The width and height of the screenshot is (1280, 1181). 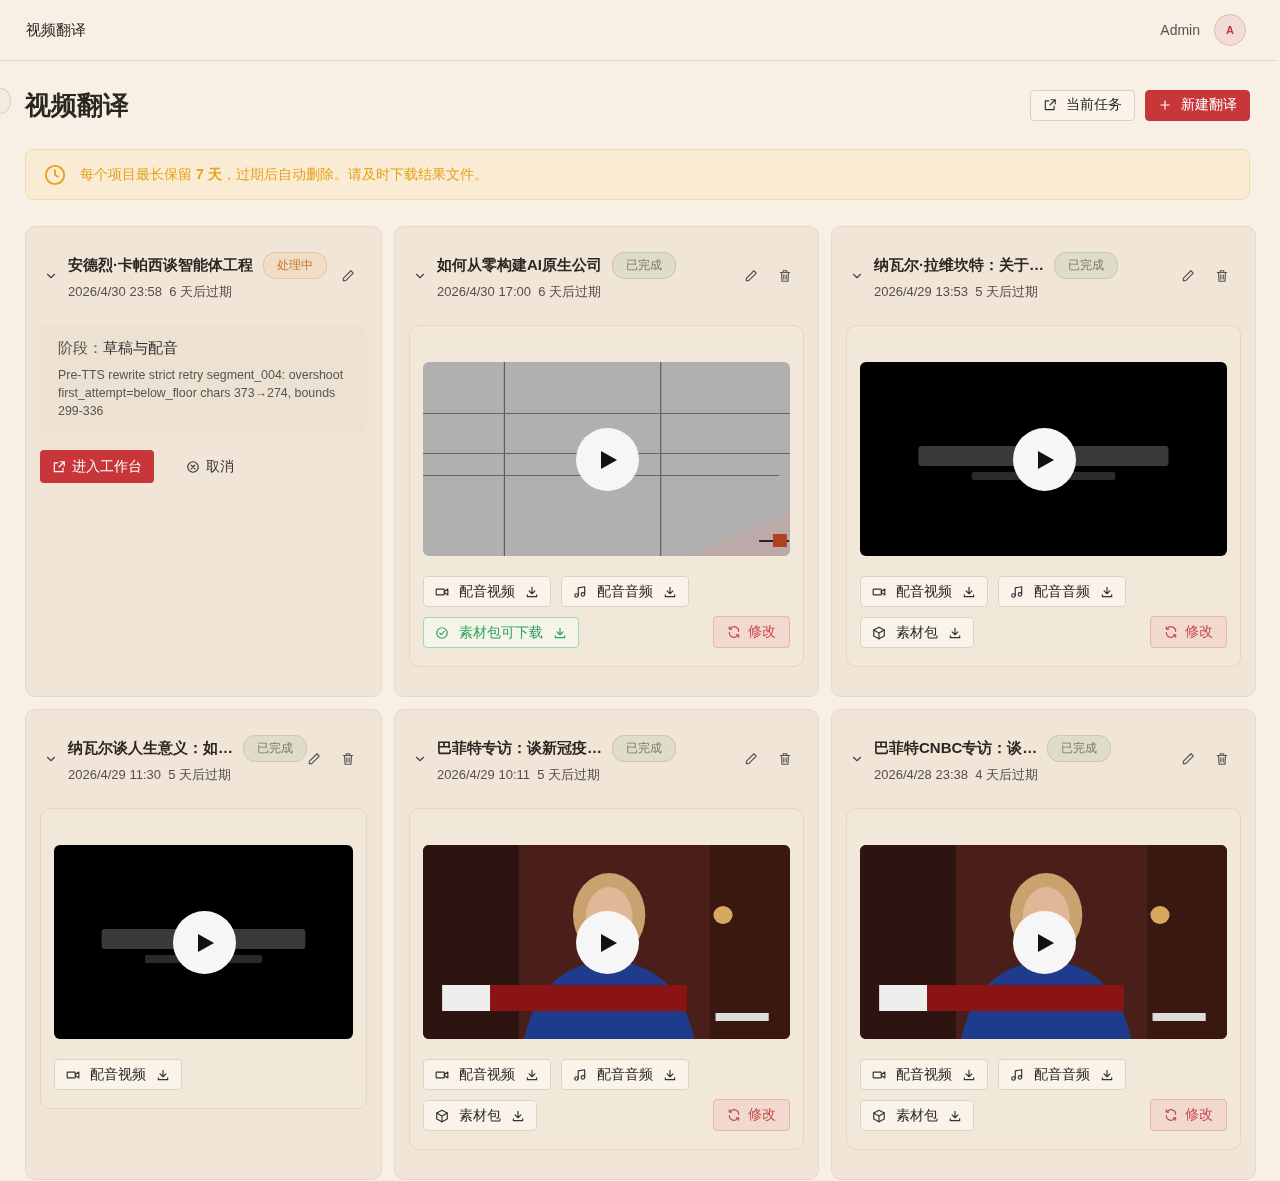 What do you see at coordinates (1197, 105) in the screenshot?
I see `new-translation-button: 新建翻译` at bounding box center [1197, 105].